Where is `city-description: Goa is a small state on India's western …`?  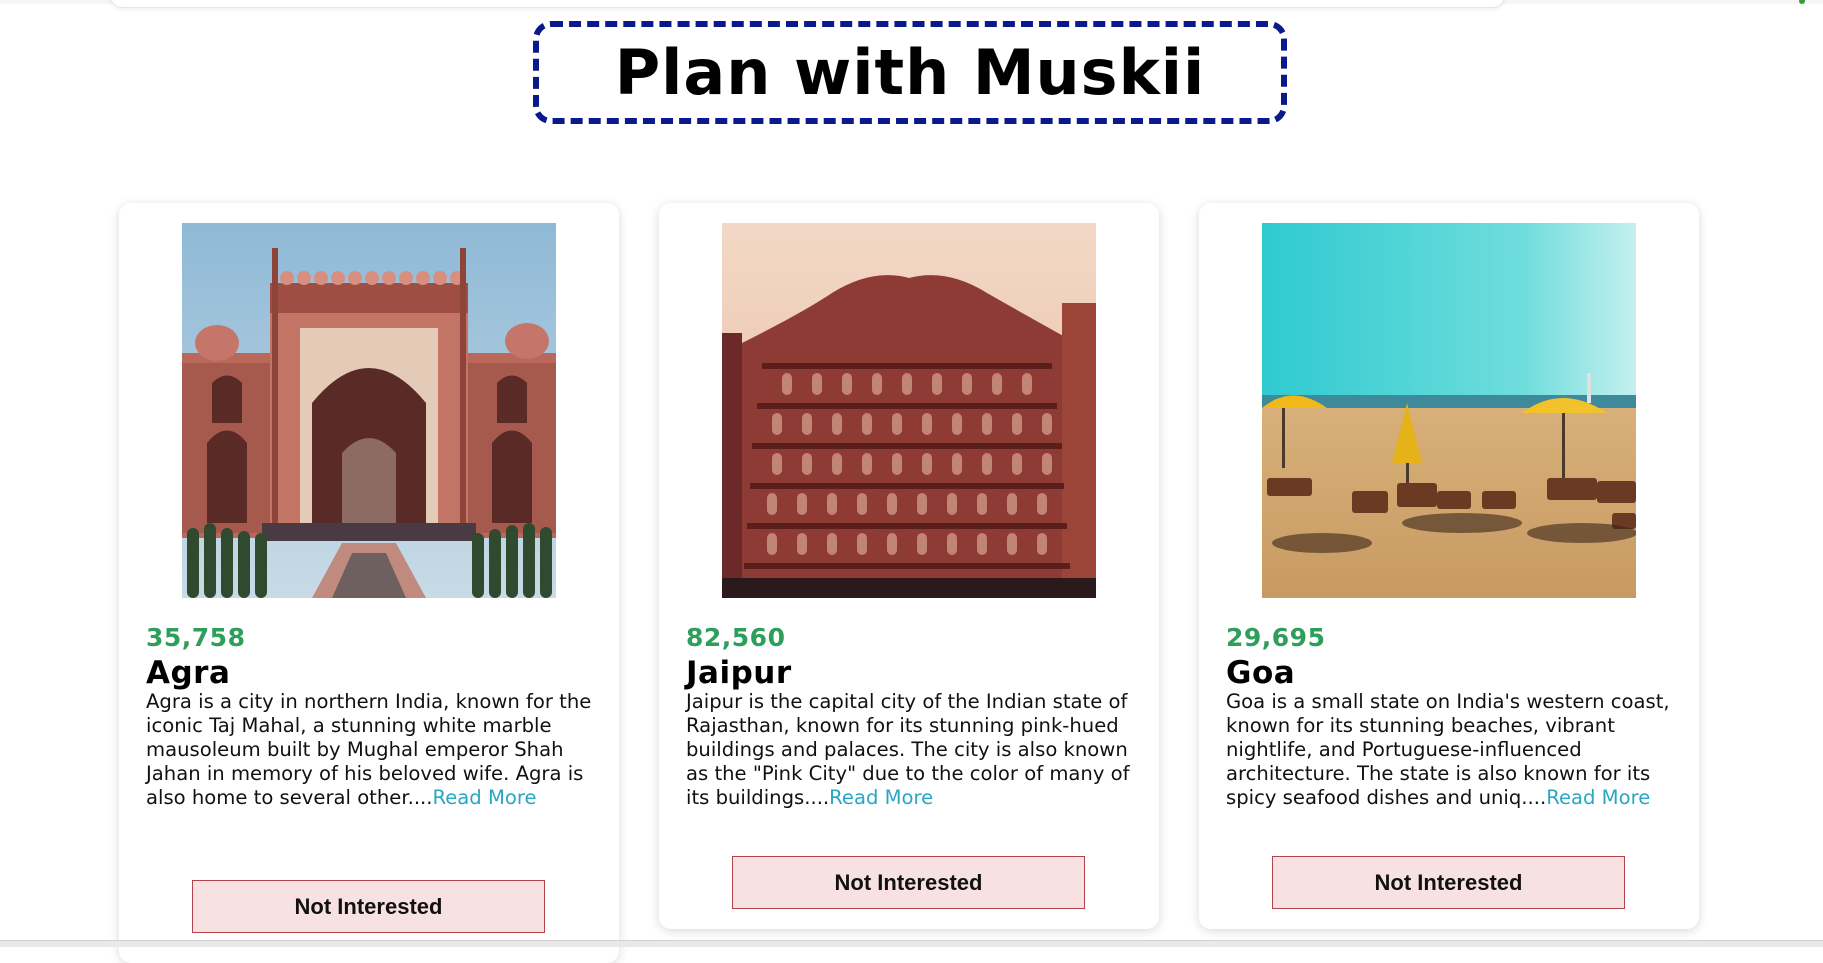
city-description: Goa is a small state on India's western … is located at coordinates (1453, 750).